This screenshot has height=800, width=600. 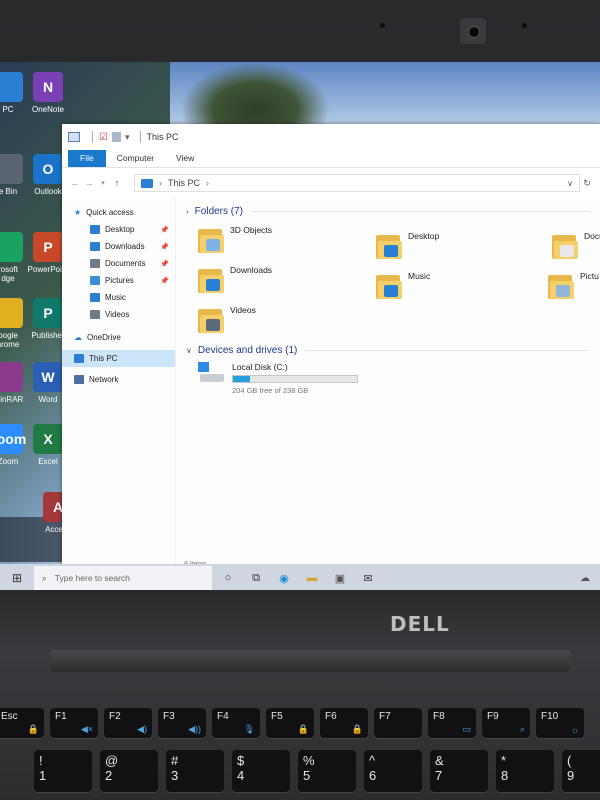 I want to click on nav-label: Quick access, so click(x=110, y=212).